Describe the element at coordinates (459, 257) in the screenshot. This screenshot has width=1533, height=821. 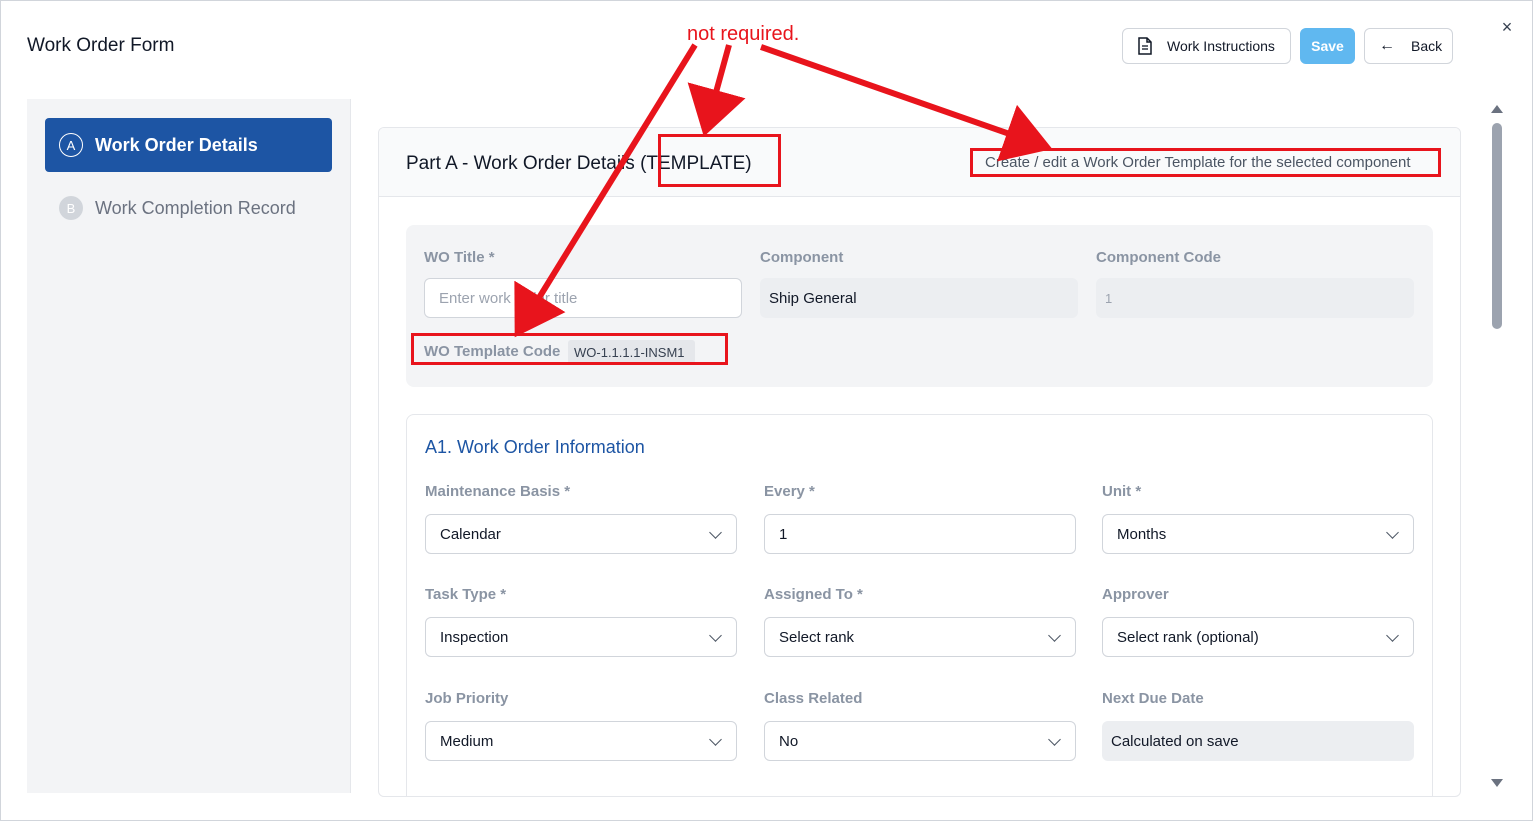
I see `wo-title-label: WO Title *` at that location.